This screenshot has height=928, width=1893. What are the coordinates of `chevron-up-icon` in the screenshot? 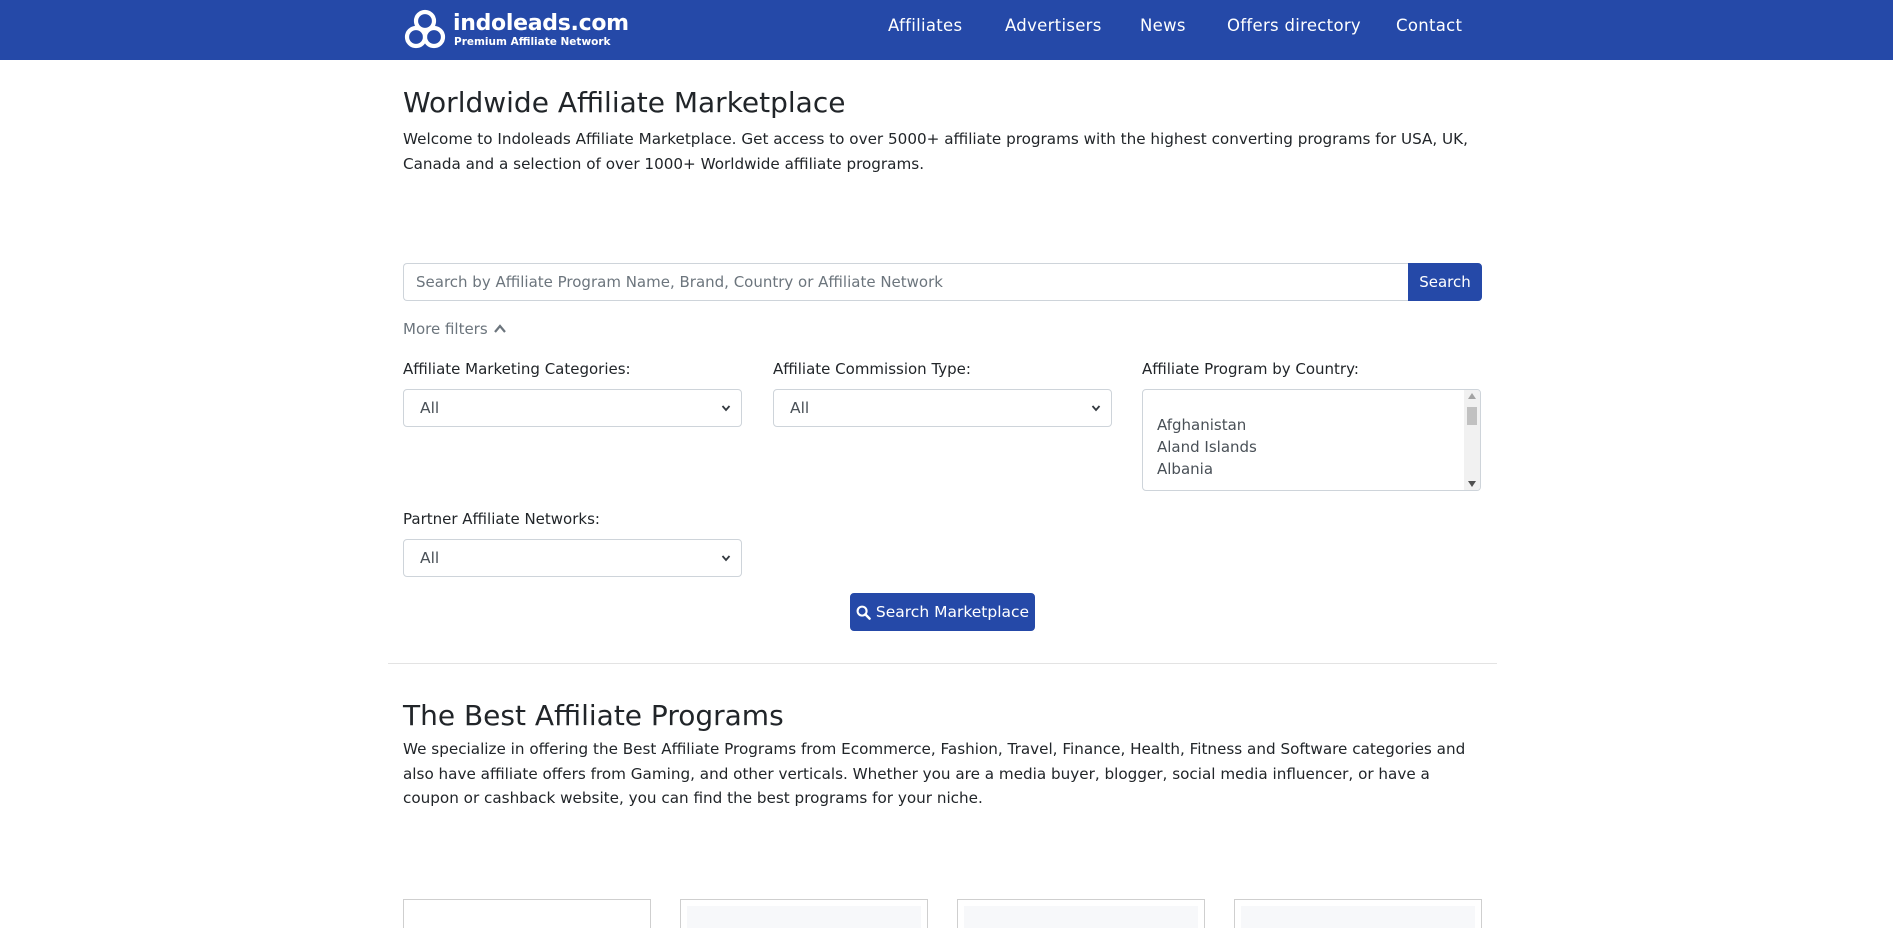 It's located at (499, 328).